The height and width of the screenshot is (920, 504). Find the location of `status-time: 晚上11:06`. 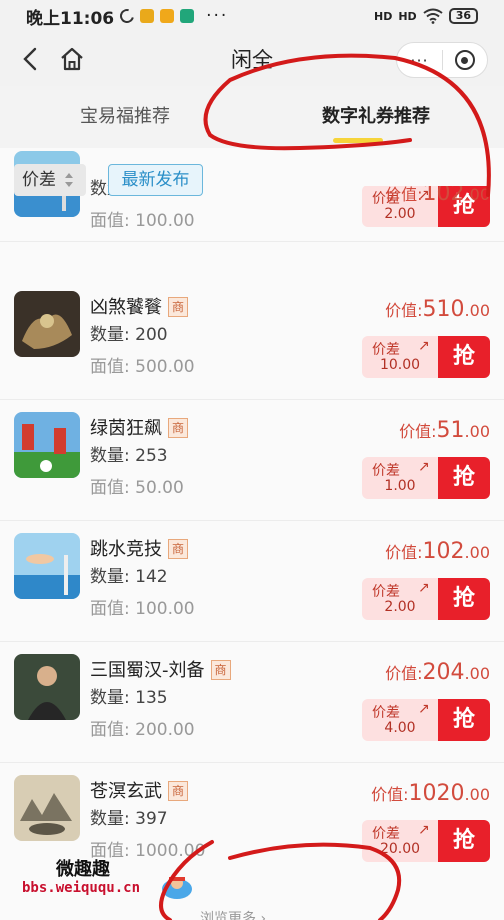

status-time: 晚上11:06 is located at coordinates (70, 18).